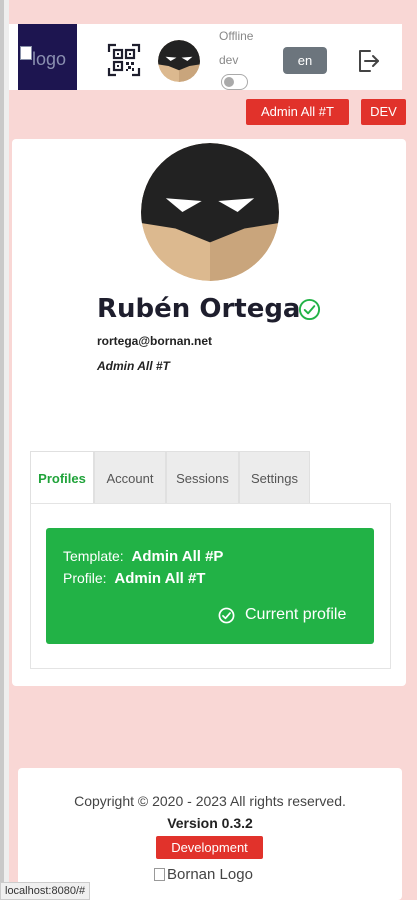  What do you see at coordinates (45, 891) in the screenshot?
I see `browser-status-url: localhost:8080/#` at bounding box center [45, 891].